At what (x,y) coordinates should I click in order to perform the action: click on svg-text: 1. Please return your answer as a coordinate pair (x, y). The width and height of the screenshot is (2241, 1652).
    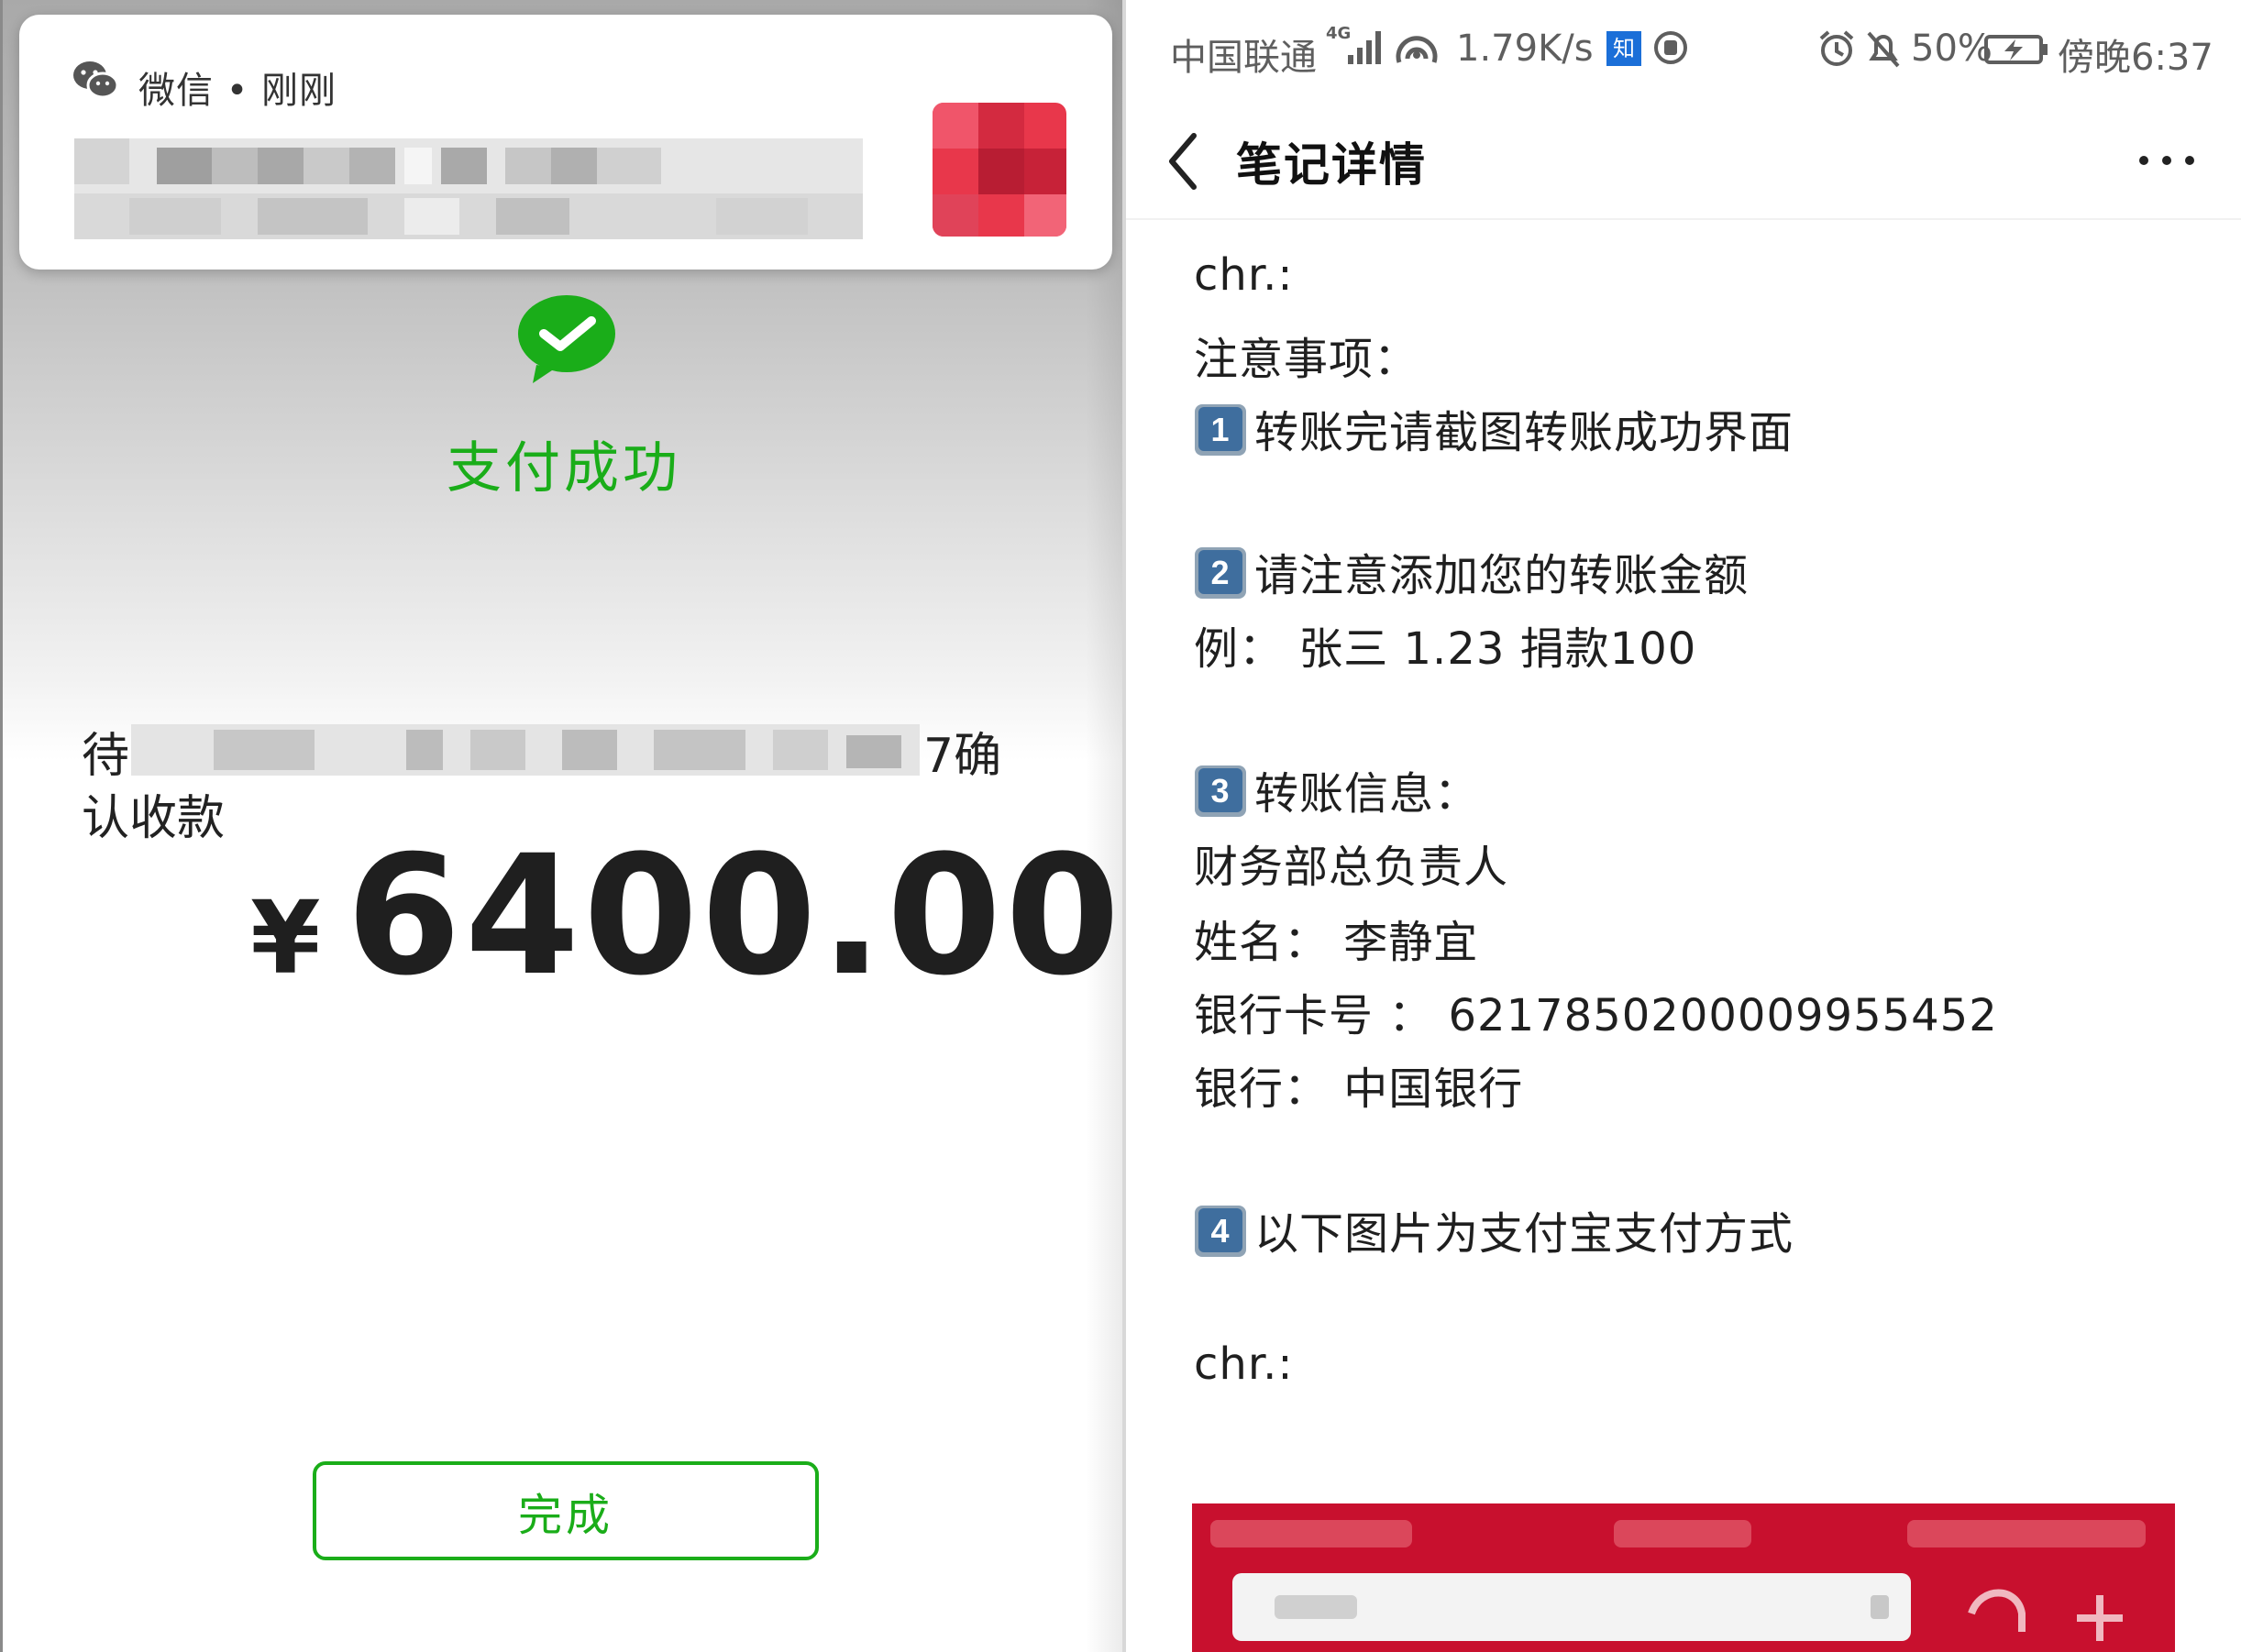
    Looking at the image, I should click on (1220, 429).